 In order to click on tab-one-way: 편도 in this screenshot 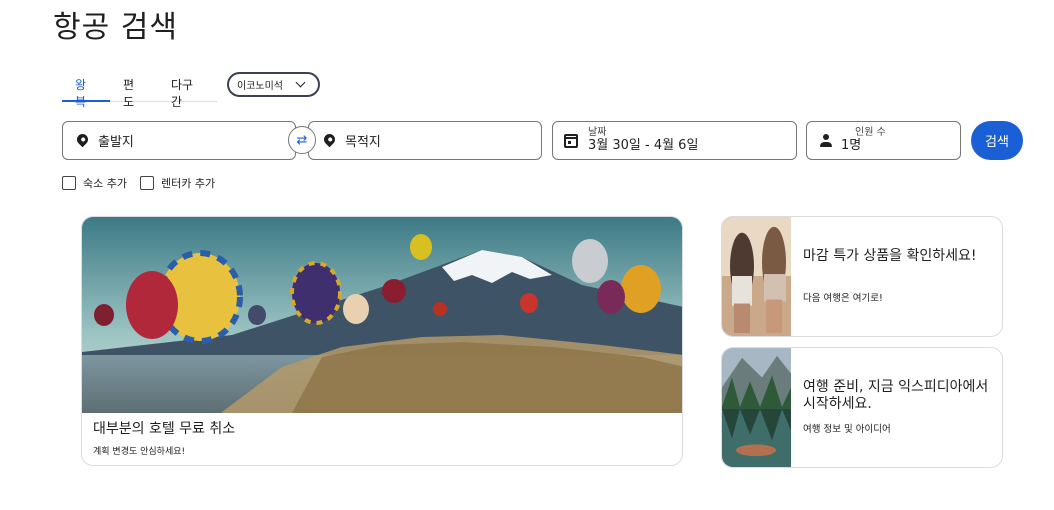, I will do `click(134, 89)`.